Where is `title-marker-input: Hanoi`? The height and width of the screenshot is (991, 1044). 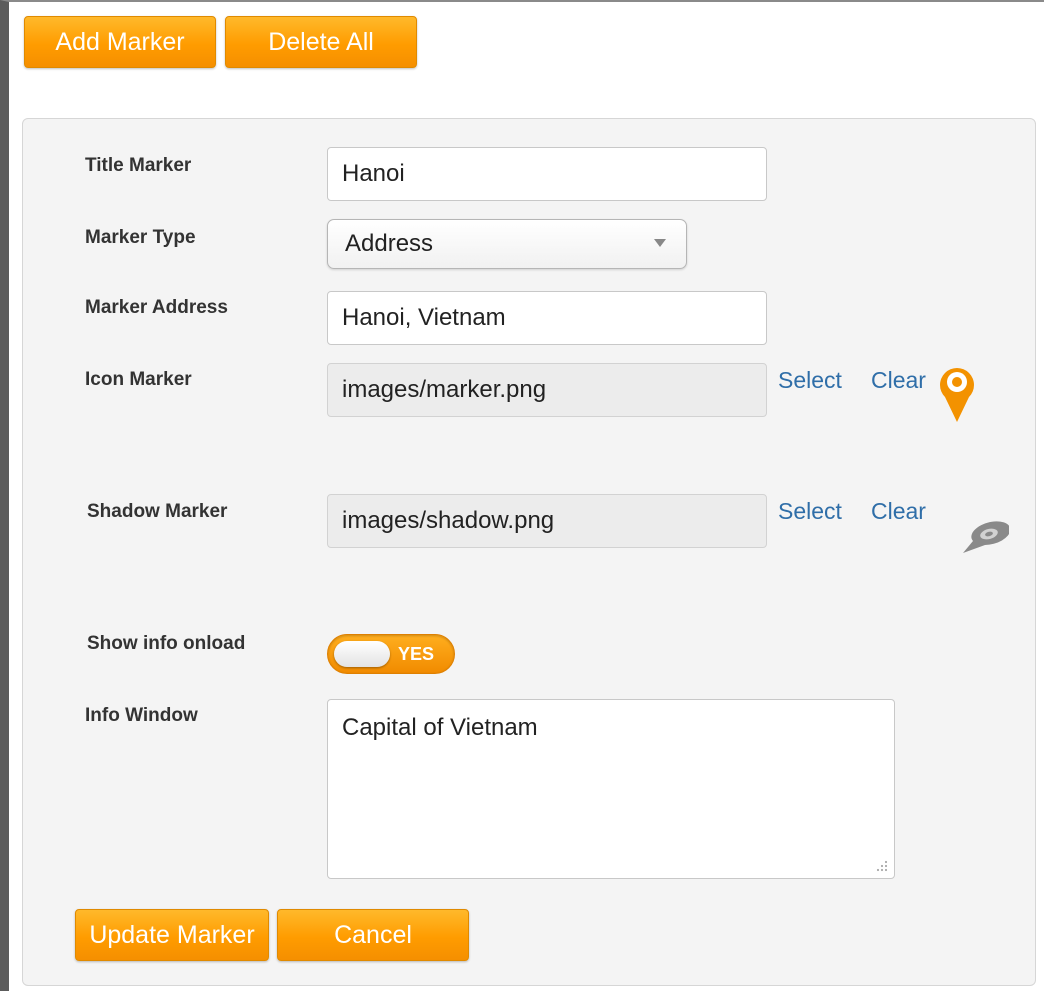
title-marker-input: Hanoi is located at coordinates (547, 174).